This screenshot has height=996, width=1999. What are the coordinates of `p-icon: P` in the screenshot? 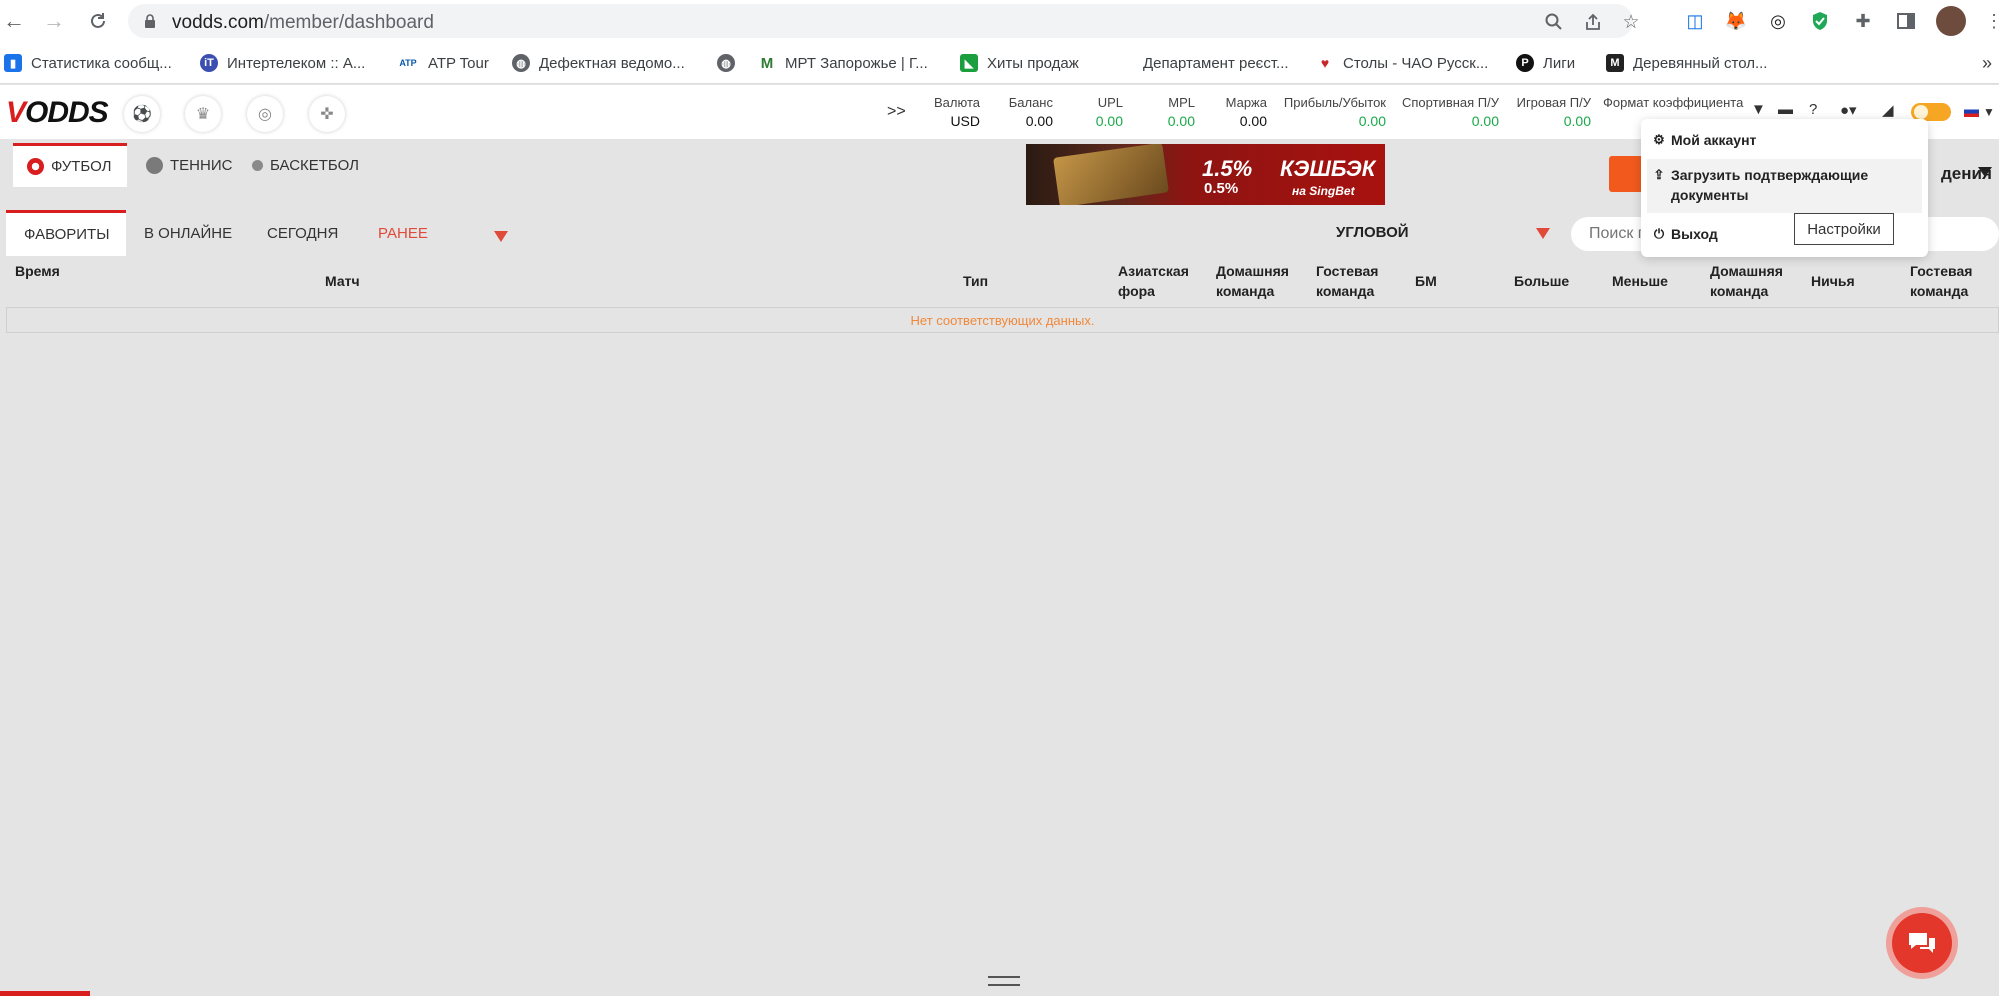 It's located at (1525, 63).